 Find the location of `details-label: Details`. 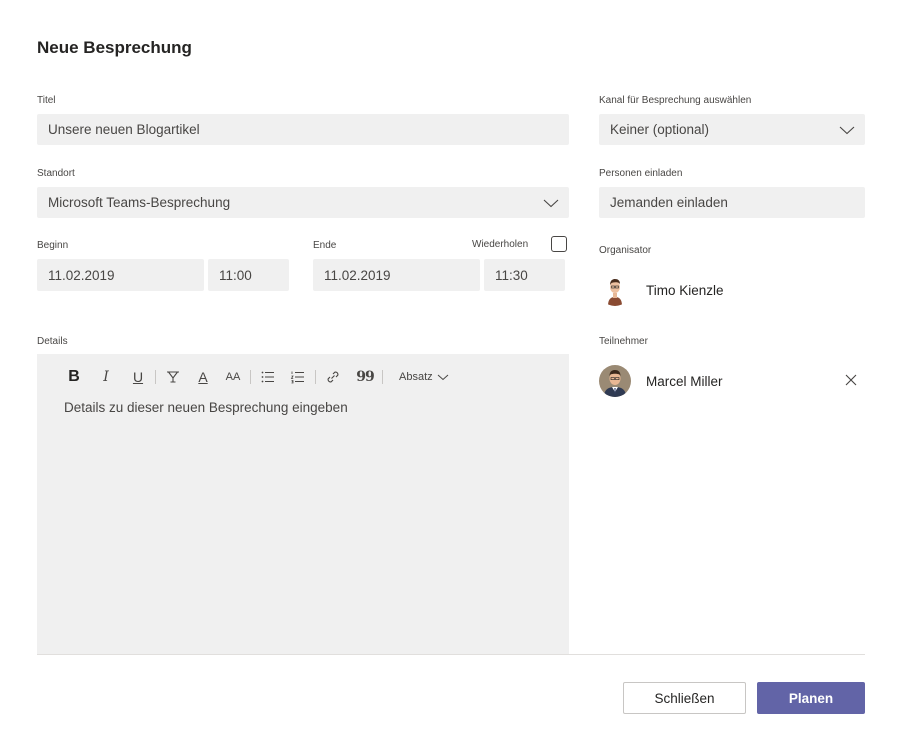

details-label: Details is located at coordinates (52, 341).